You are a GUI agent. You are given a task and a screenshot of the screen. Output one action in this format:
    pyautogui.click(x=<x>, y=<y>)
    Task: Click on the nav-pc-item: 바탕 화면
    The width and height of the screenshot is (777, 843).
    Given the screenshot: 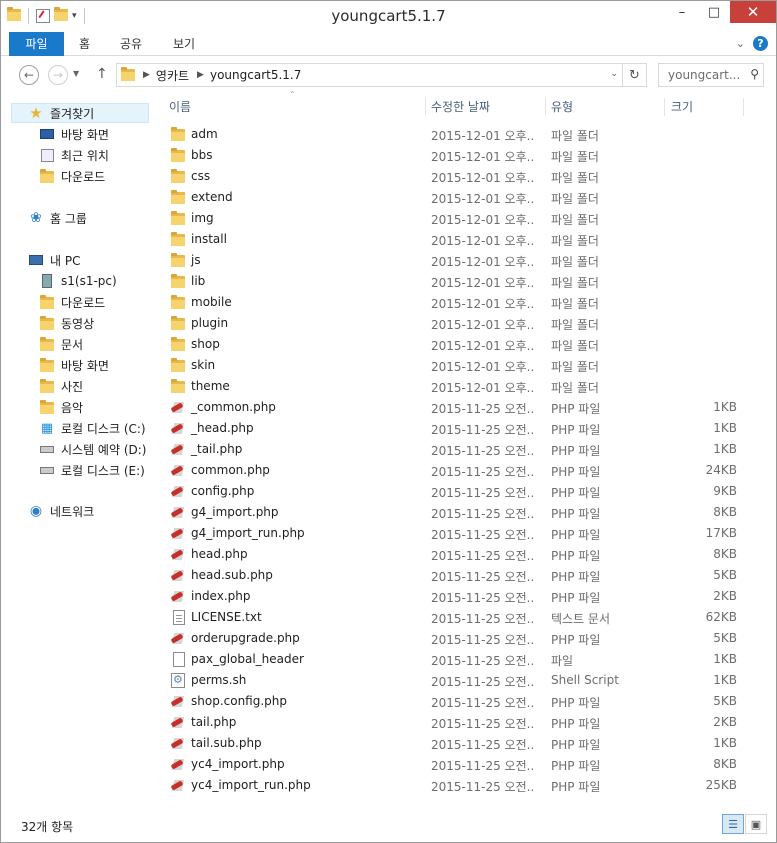 What is the action you would take?
    pyautogui.click(x=74, y=365)
    